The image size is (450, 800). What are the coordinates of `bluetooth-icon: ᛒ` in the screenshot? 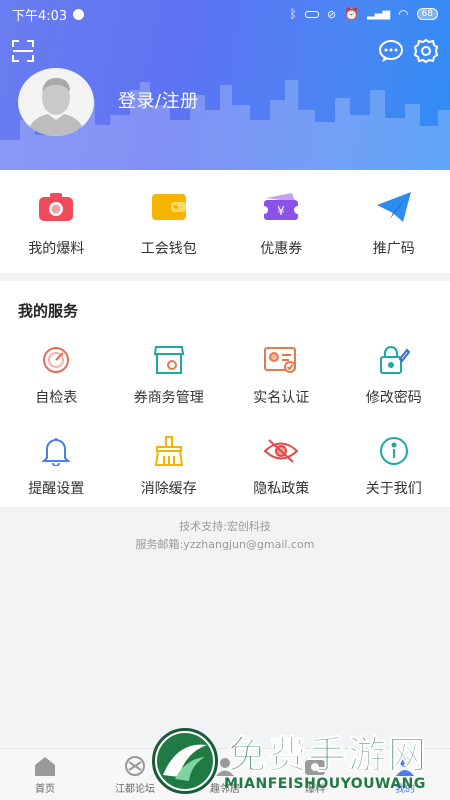 It's located at (293, 14).